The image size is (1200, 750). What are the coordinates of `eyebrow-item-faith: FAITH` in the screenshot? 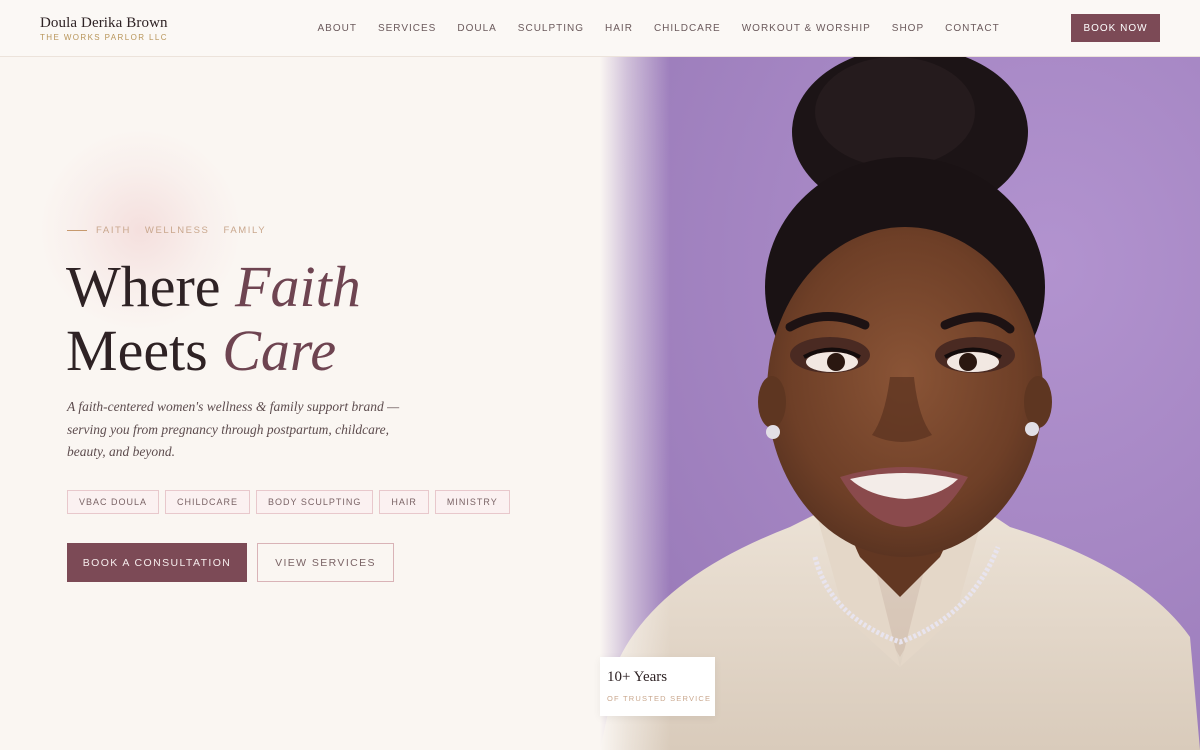 It's located at (113, 230).